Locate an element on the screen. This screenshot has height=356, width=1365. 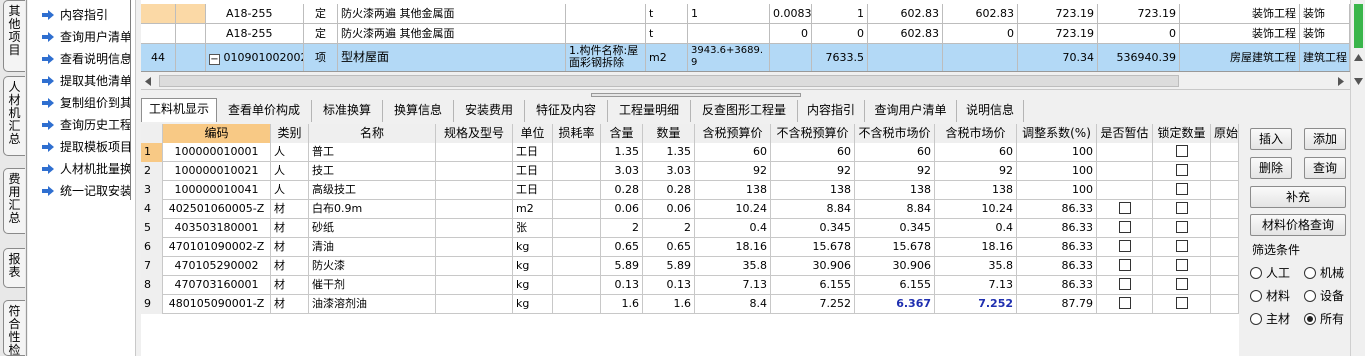
collapse-icon: − is located at coordinates (214, 59).